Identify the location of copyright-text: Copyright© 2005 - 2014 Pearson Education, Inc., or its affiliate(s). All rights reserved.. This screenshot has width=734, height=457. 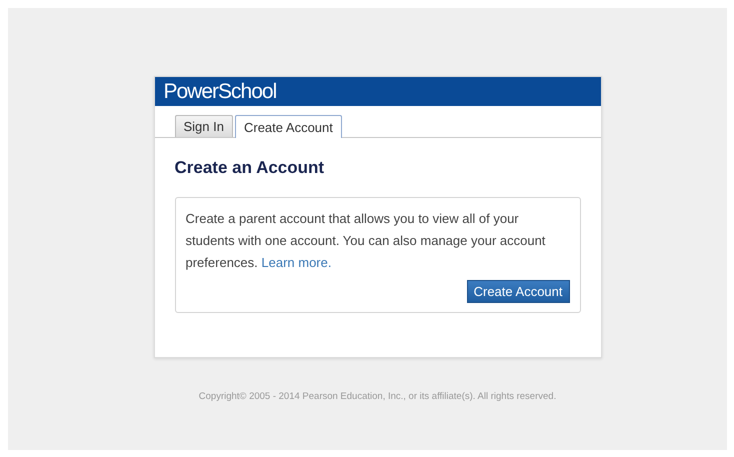
(377, 396).